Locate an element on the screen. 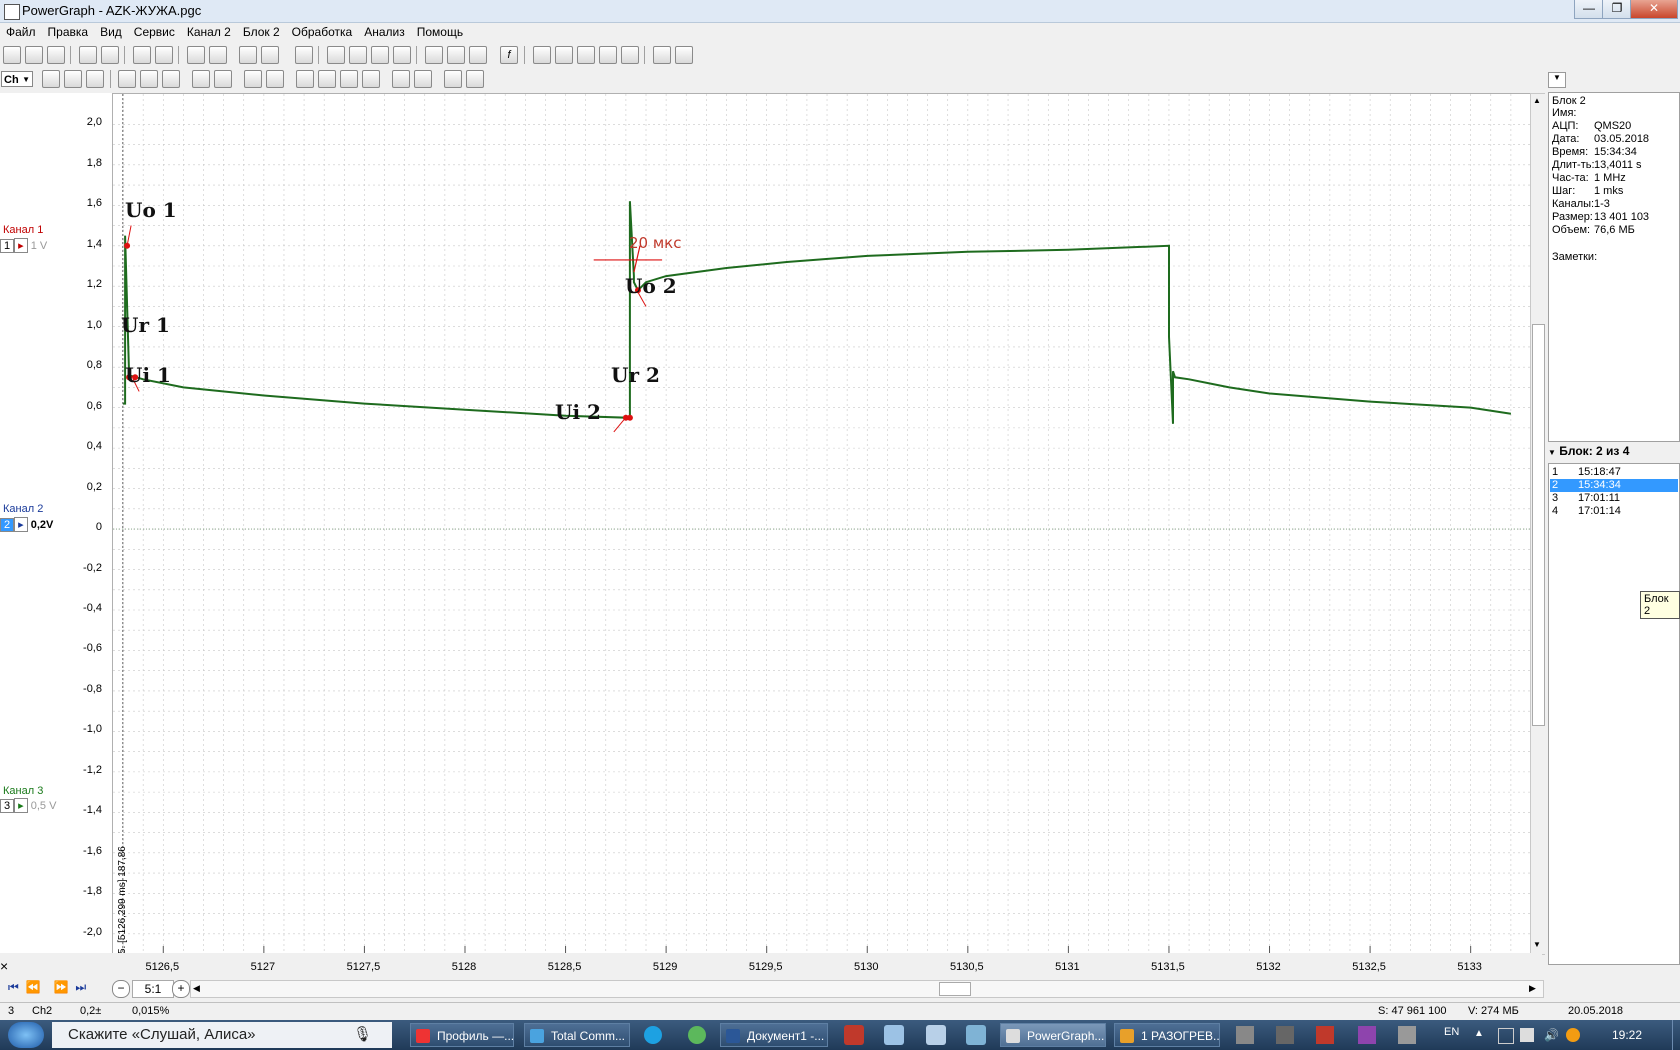 The height and width of the screenshot is (1050, 1680). volume-icon: 🔊 is located at coordinates (1551, 1035).